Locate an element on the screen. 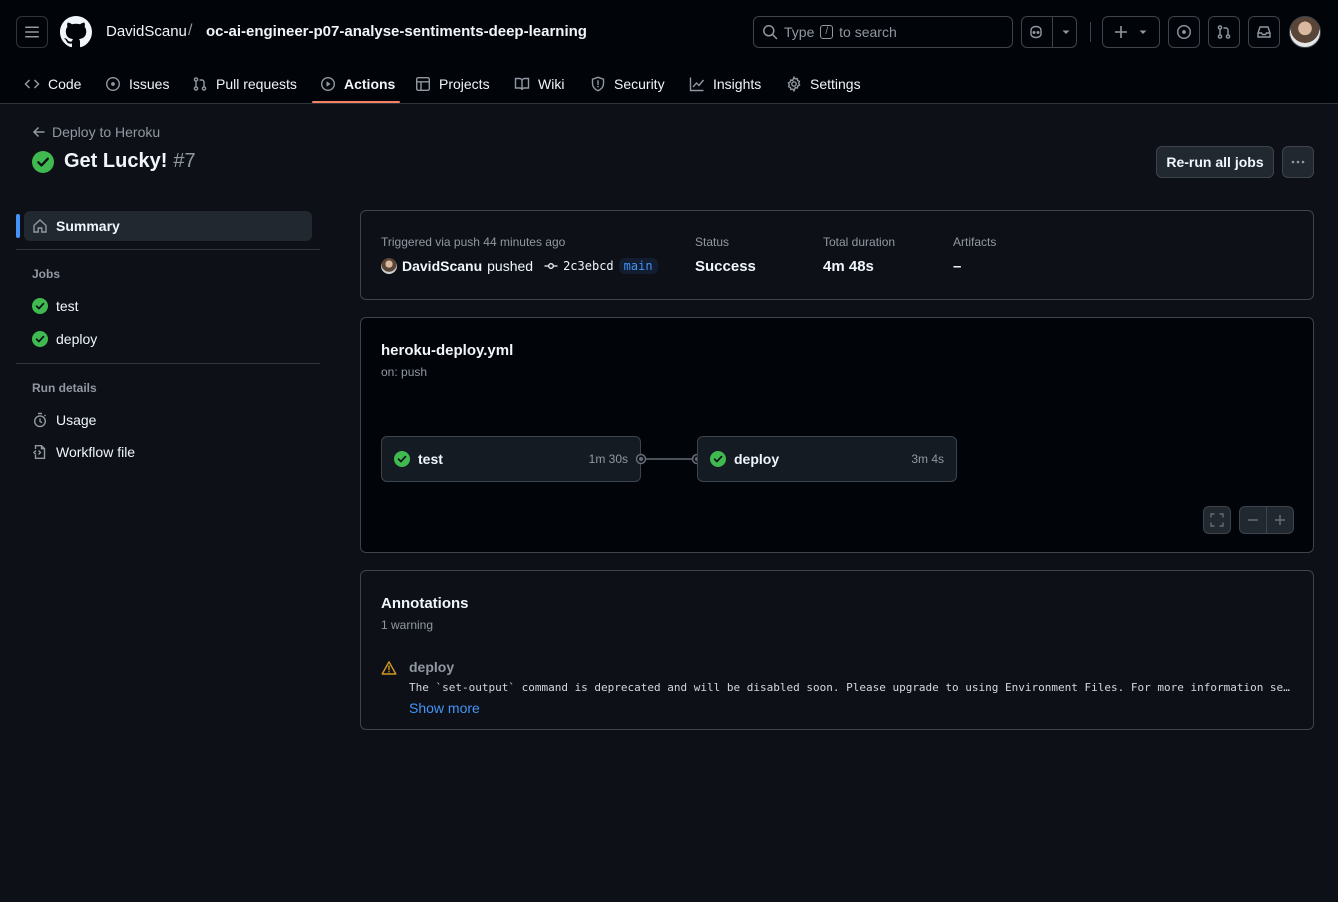 The height and width of the screenshot is (902, 1338). shield-icon is located at coordinates (598, 84).